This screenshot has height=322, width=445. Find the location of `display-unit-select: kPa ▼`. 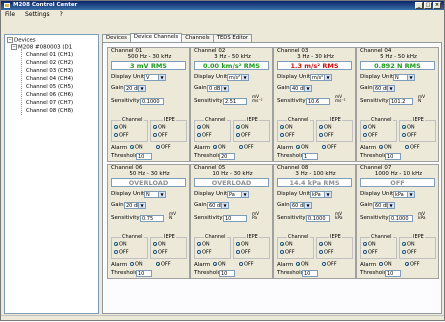

display-unit-select: kPa ▼ is located at coordinates (321, 194).